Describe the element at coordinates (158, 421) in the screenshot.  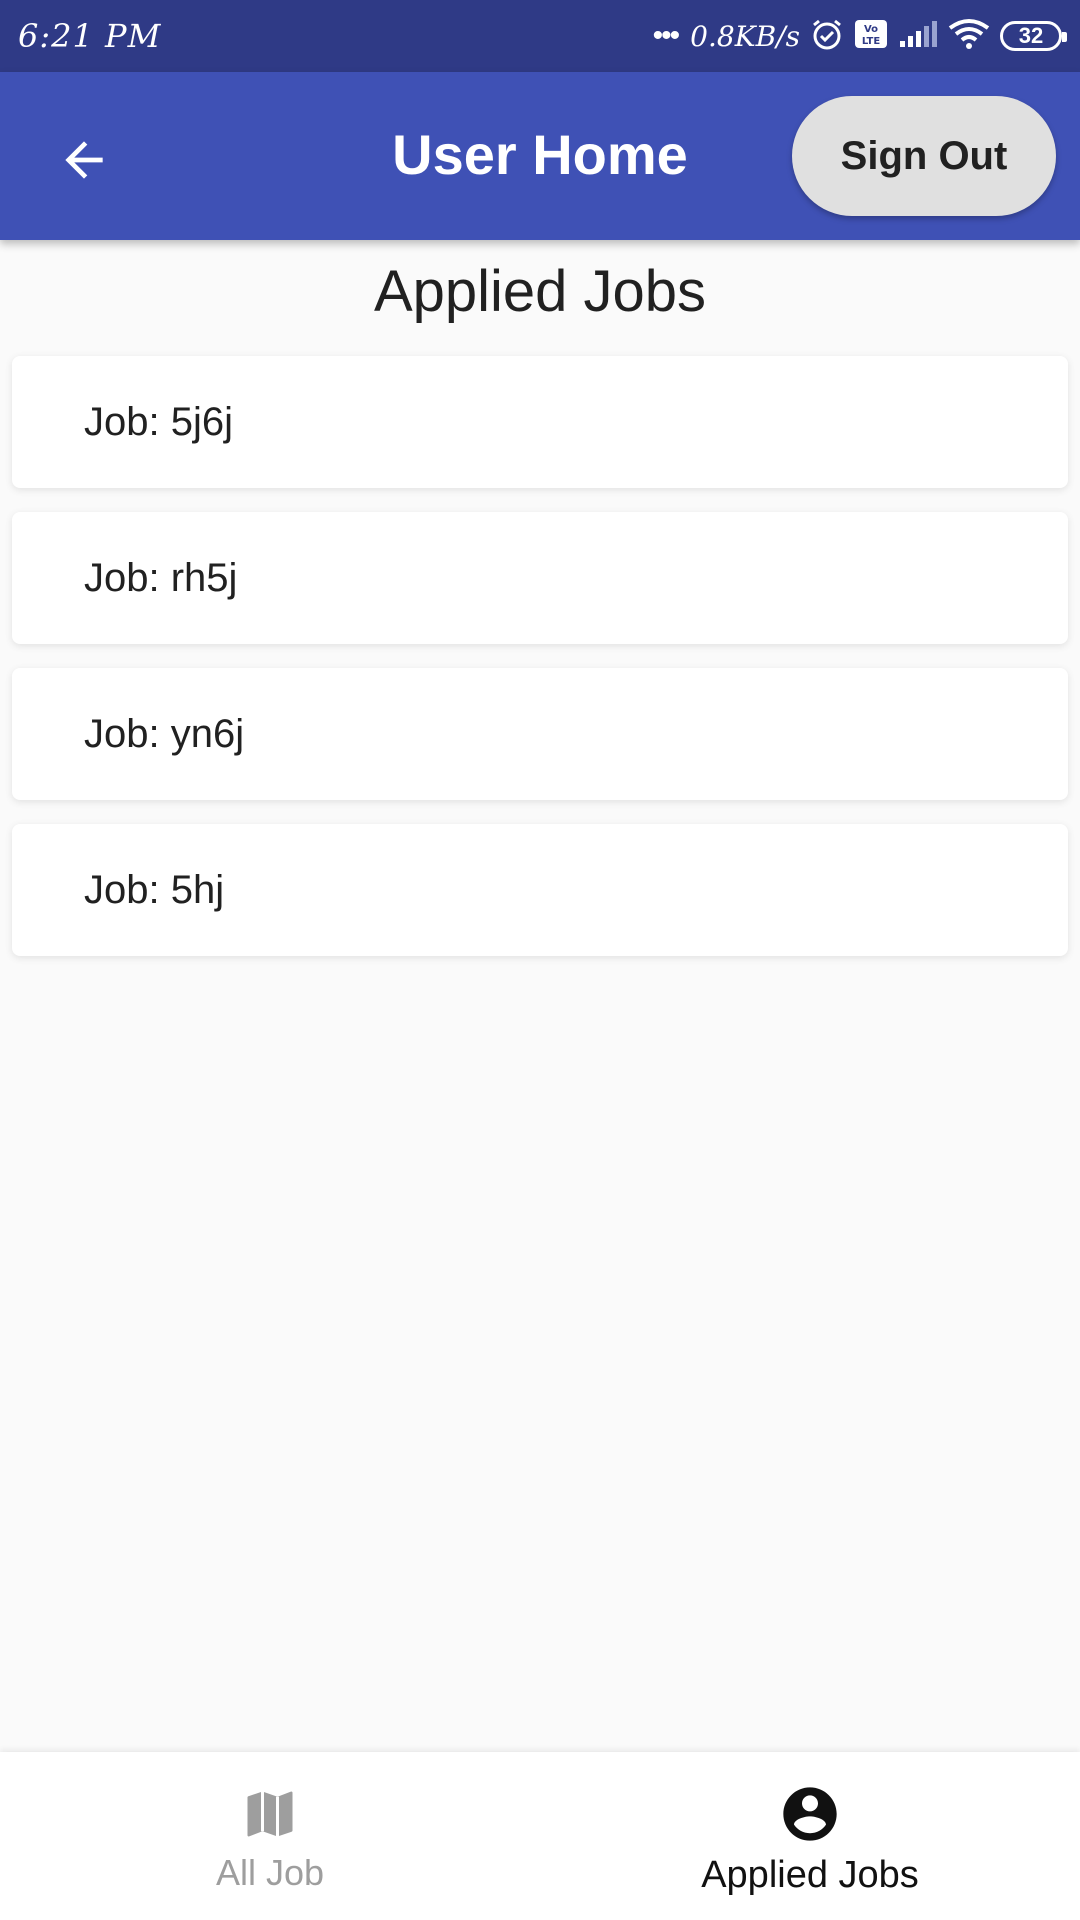
I see `job-label: Job: 5j6j` at that location.